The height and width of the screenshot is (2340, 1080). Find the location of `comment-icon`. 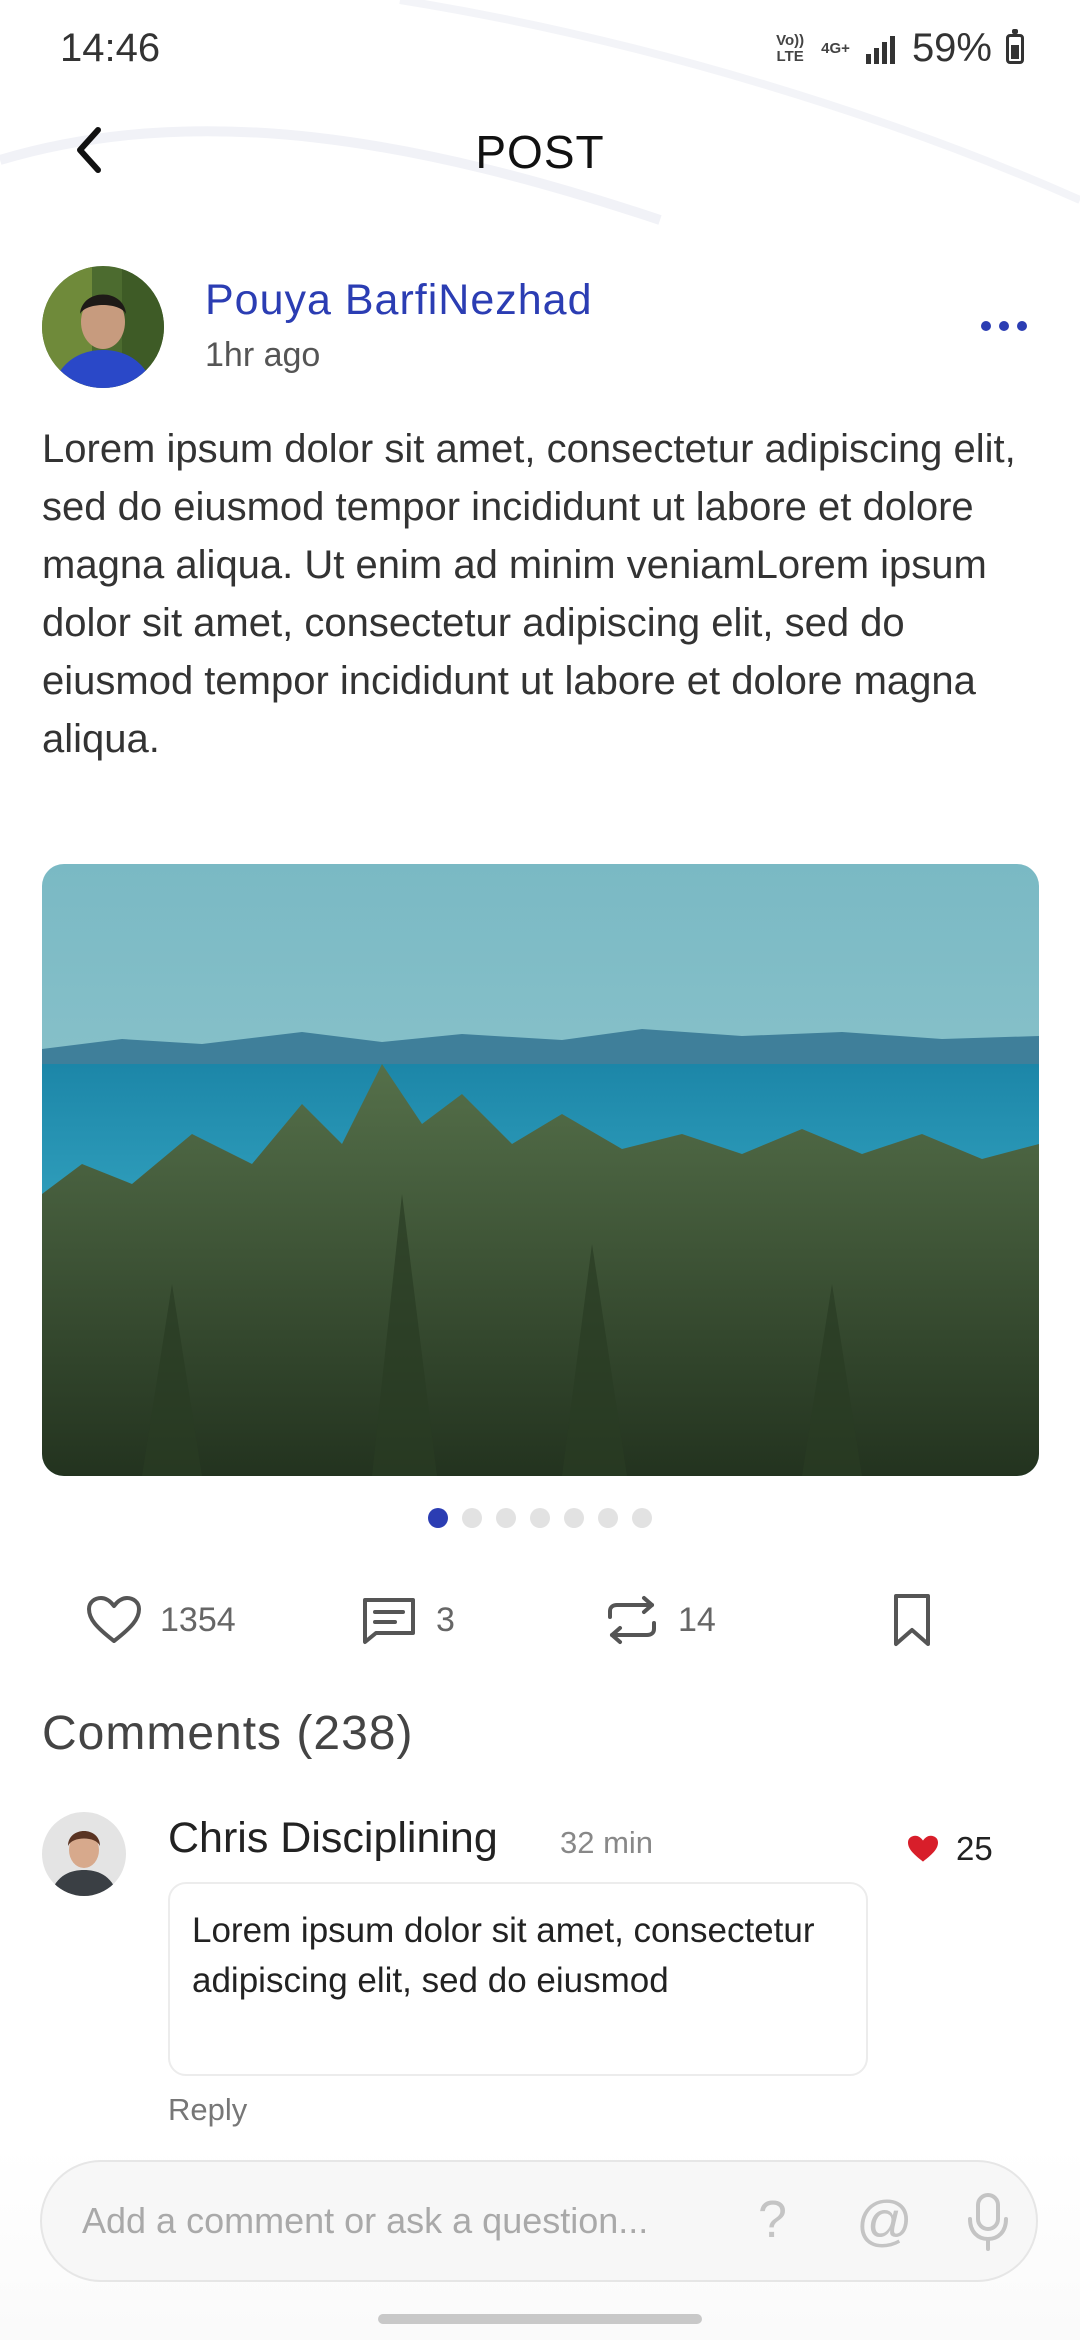

comment-icon is located at coordinates (389, 1621).